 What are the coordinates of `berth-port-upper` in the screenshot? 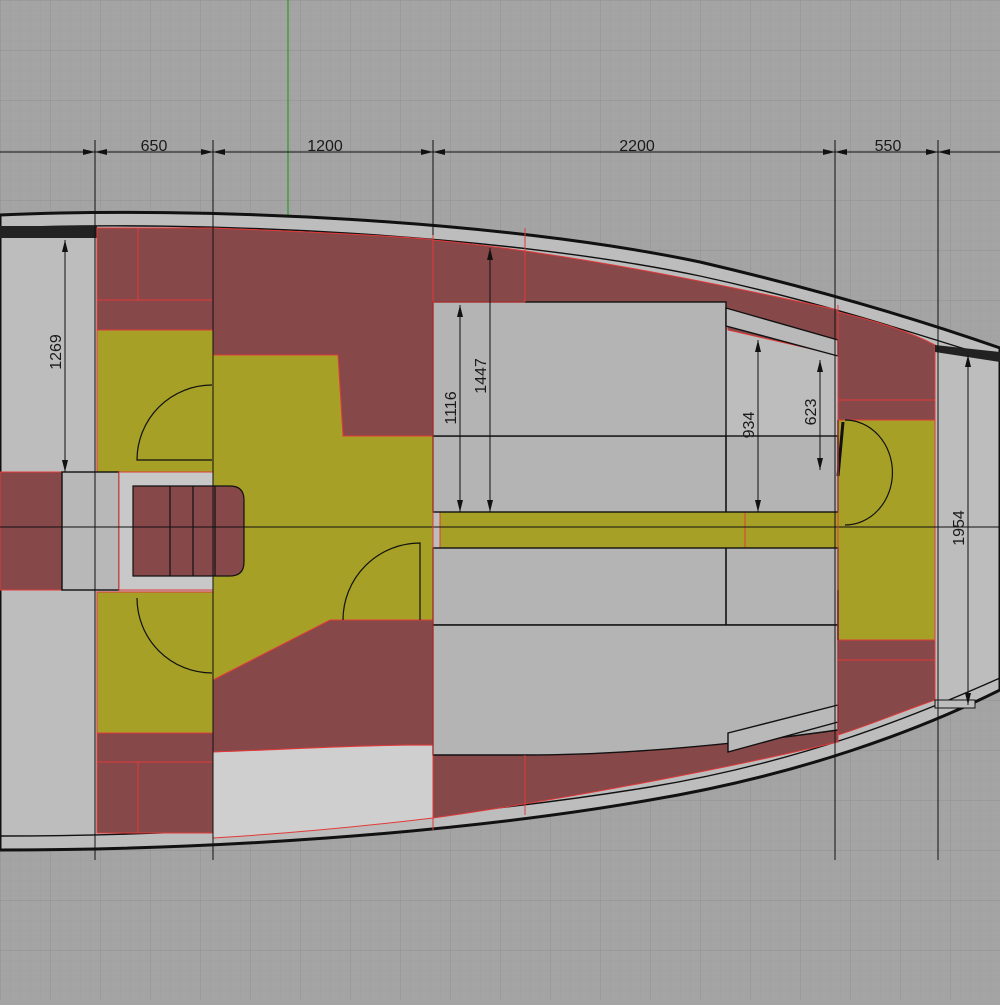 It's located at (635, 474).